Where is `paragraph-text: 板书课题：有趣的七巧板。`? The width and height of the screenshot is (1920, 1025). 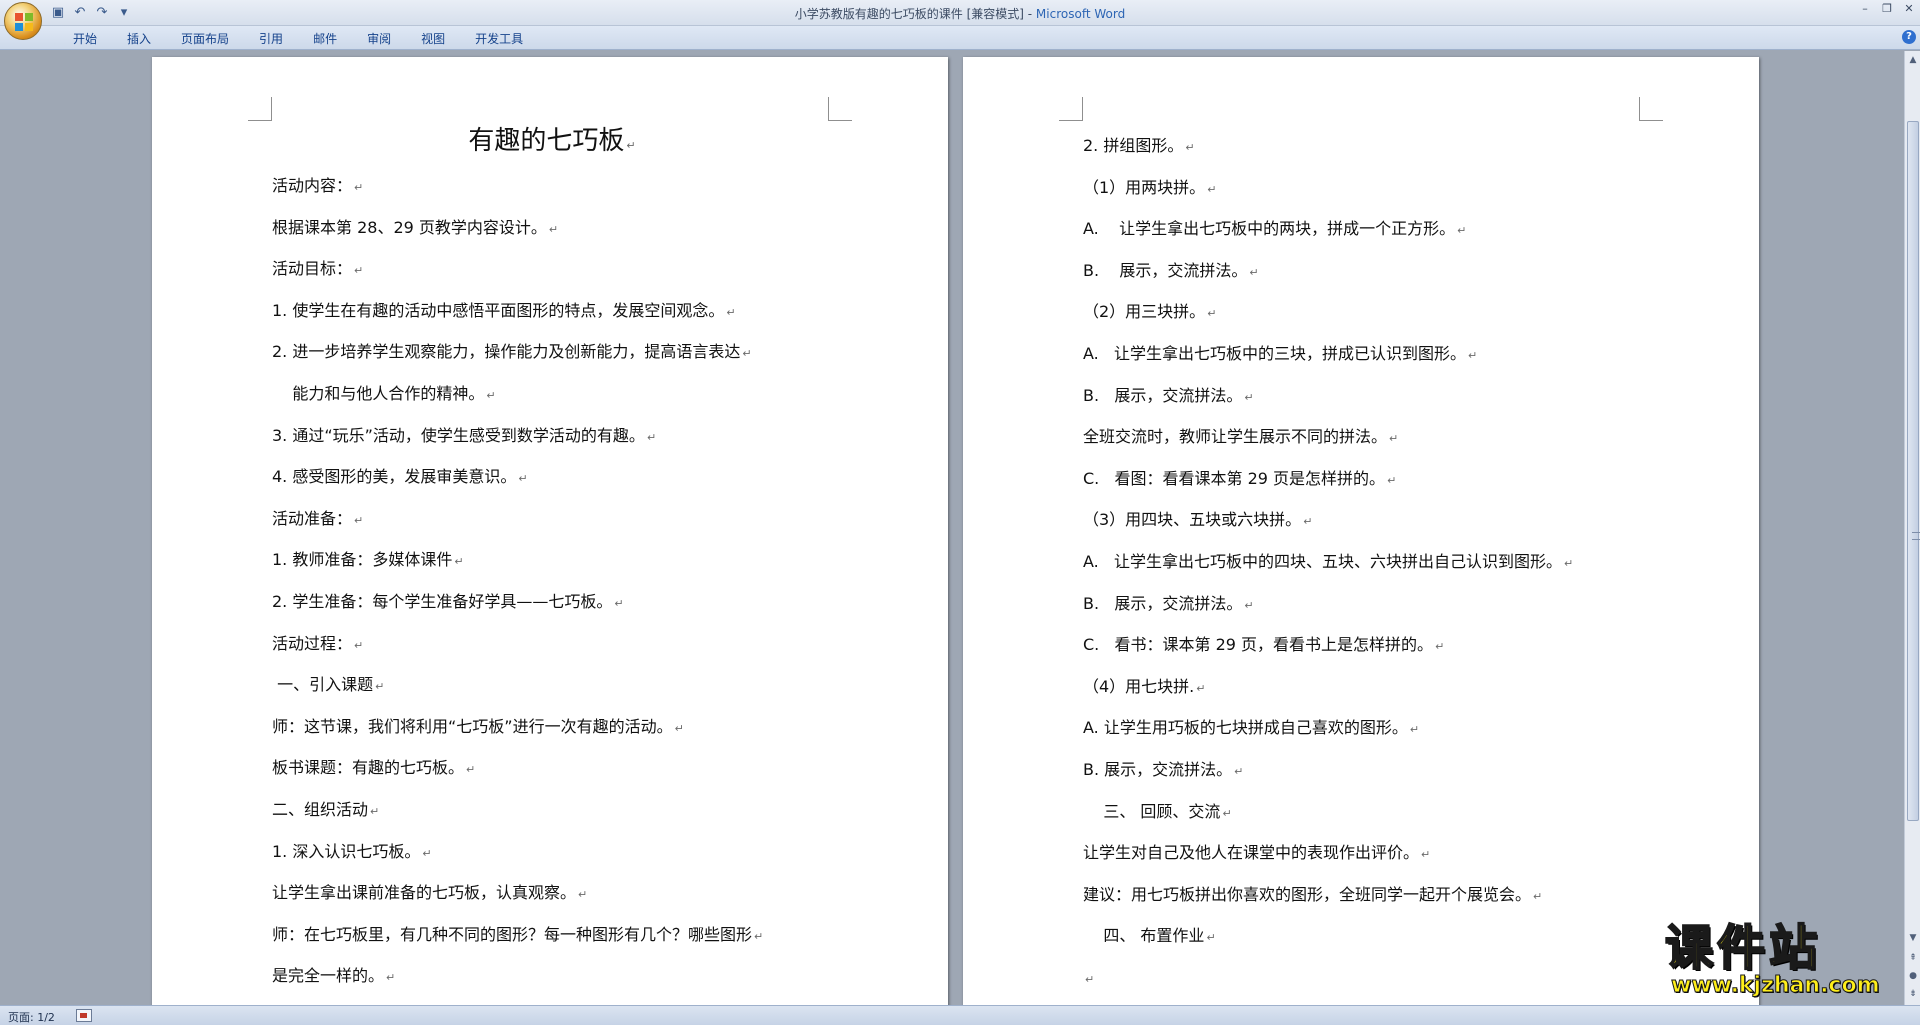 paragraph-text: 板书课题：有趣的七巧板。 is located at coordinates (368, 768).